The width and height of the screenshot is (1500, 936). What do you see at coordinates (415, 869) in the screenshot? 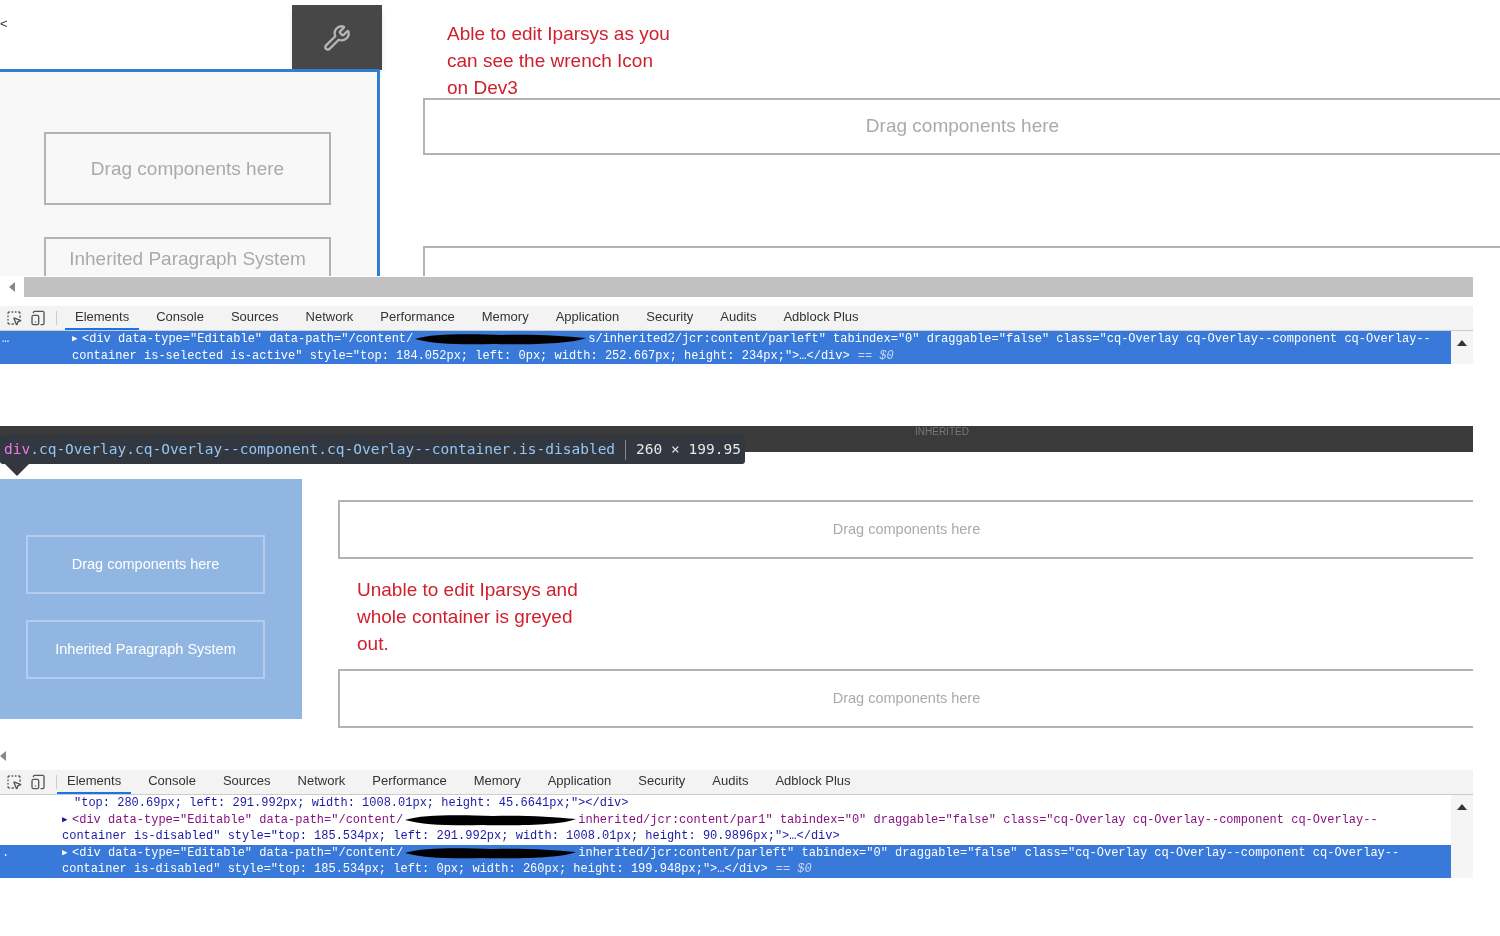
I see `code-text: container is-disabled" style="top: 185.534px; left: 0px; width: 260px; height: 199.948px;">…</div>` at bounding box center [415, 869].